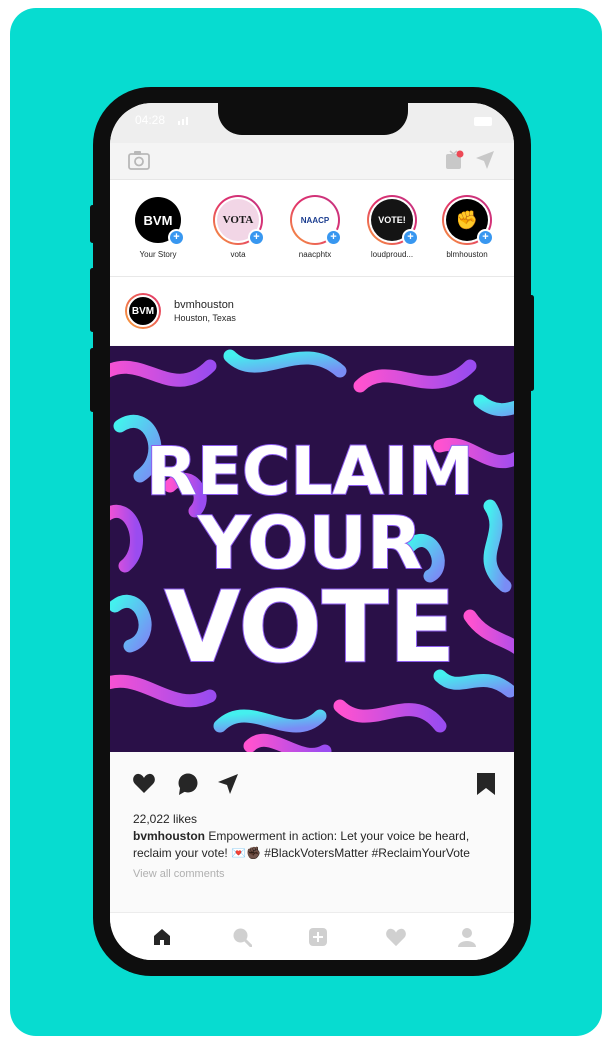 This screenshot has height=1041, width=606. I want to click on artwork-line-1: RECLAIM, so click(310, 471).